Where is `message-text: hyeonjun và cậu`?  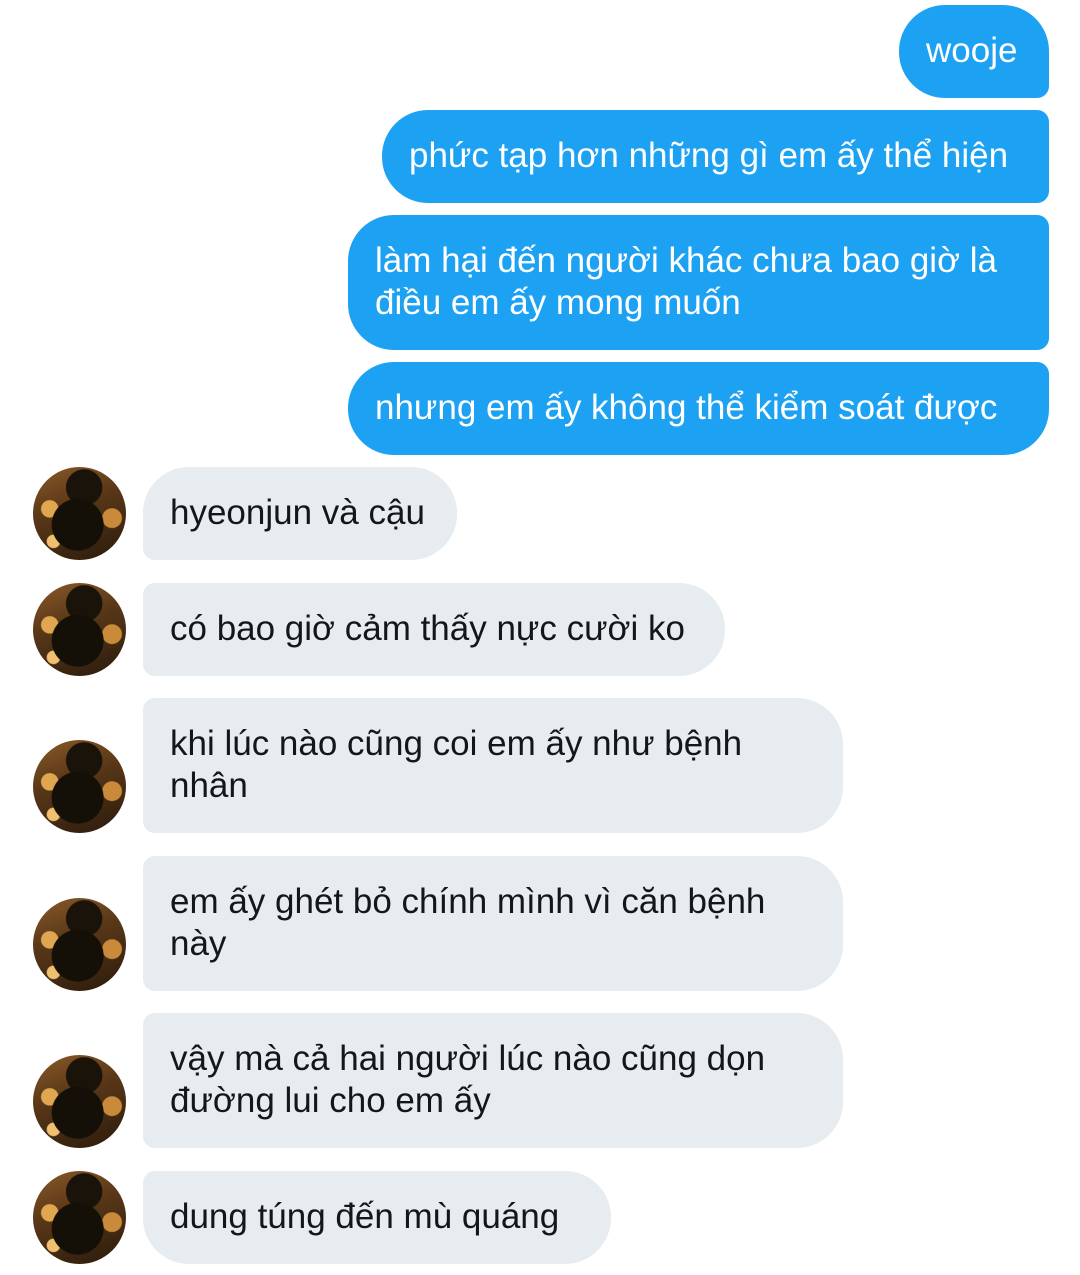 message-text: hyeonjun và cậu is located at coordinates (297, 512).